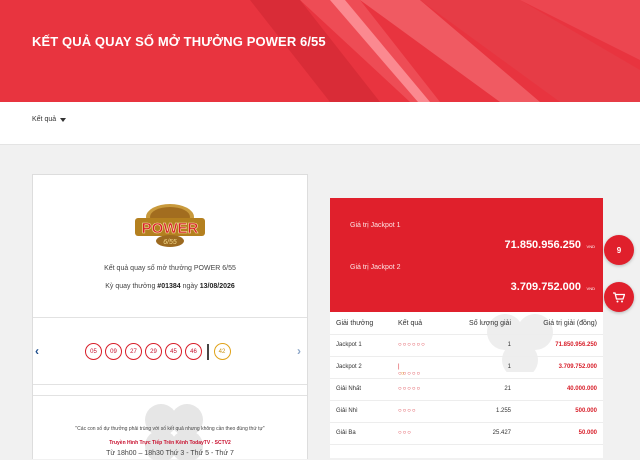 The width and height of the screenshot is (640, 460). I want to click on draw-period: Kỳ quay thưởng #01384 ngày 13/08/2026, so click(170, 286).